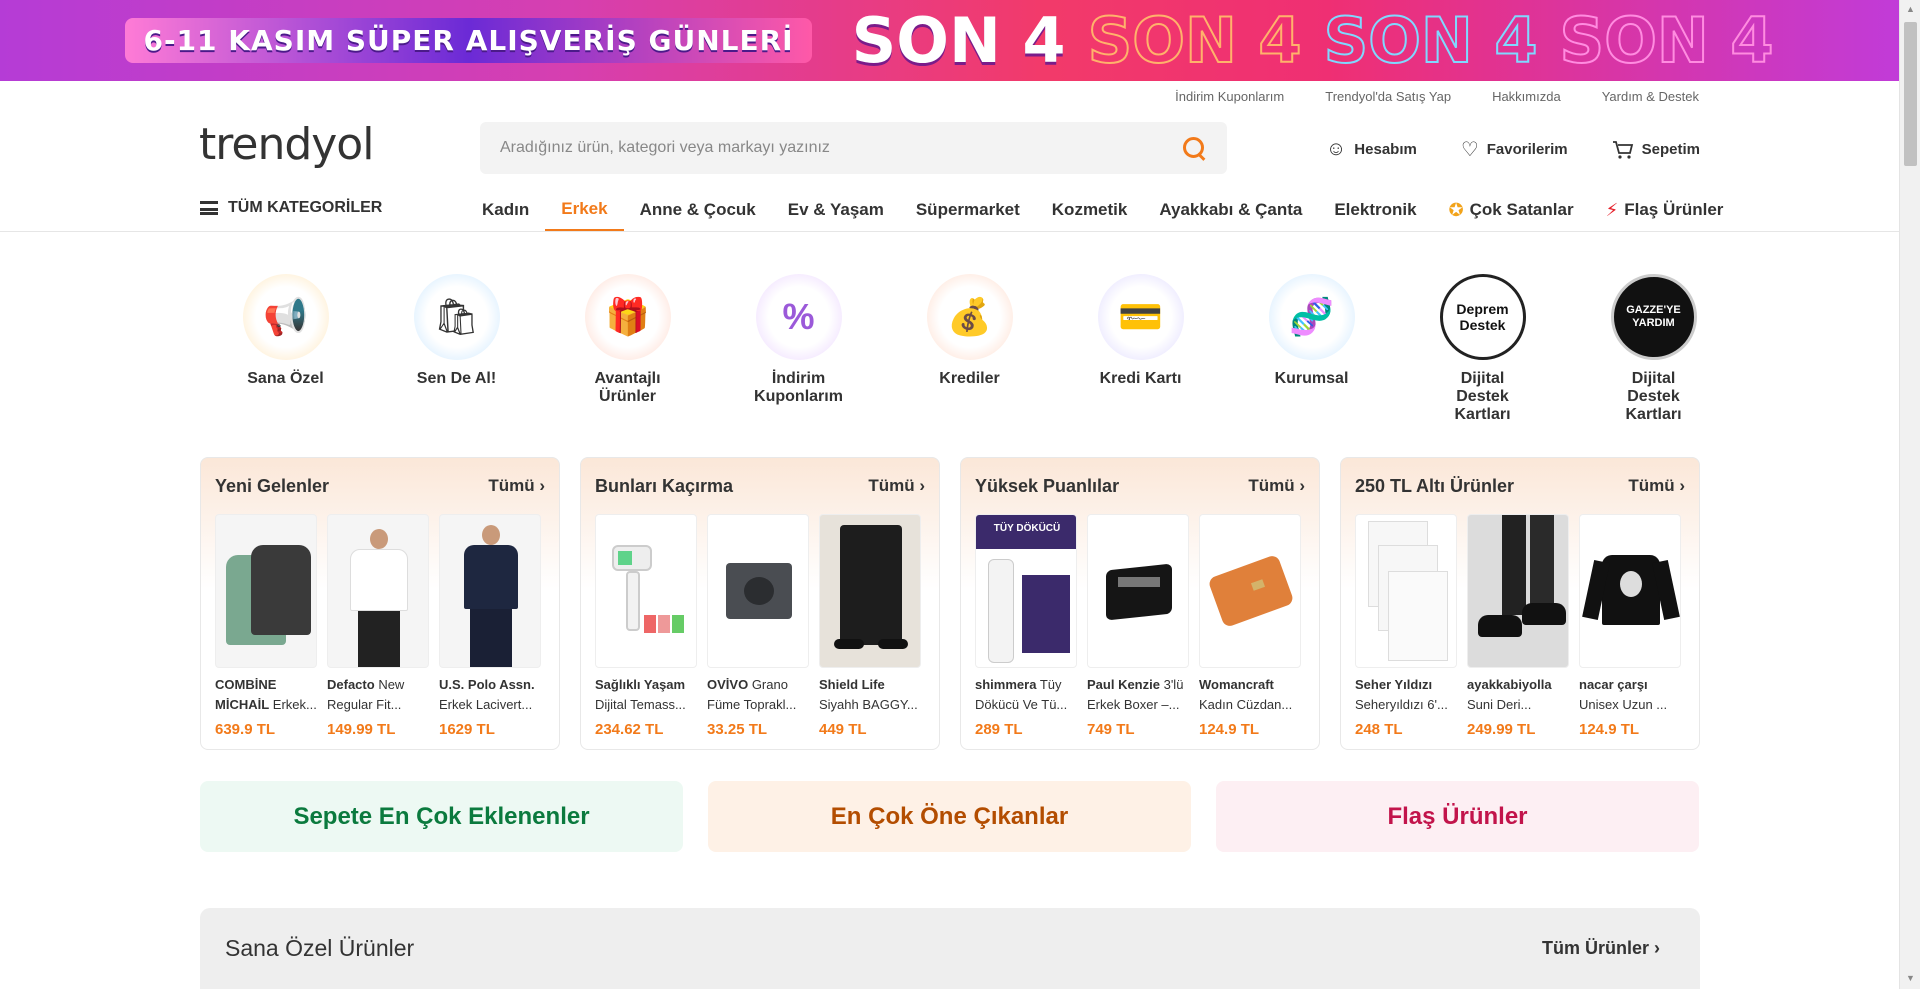  What do you see at coordinates (843, 729) in the screenshot?
I see `product-price: 449 TL` at bounding box center [843, 729].